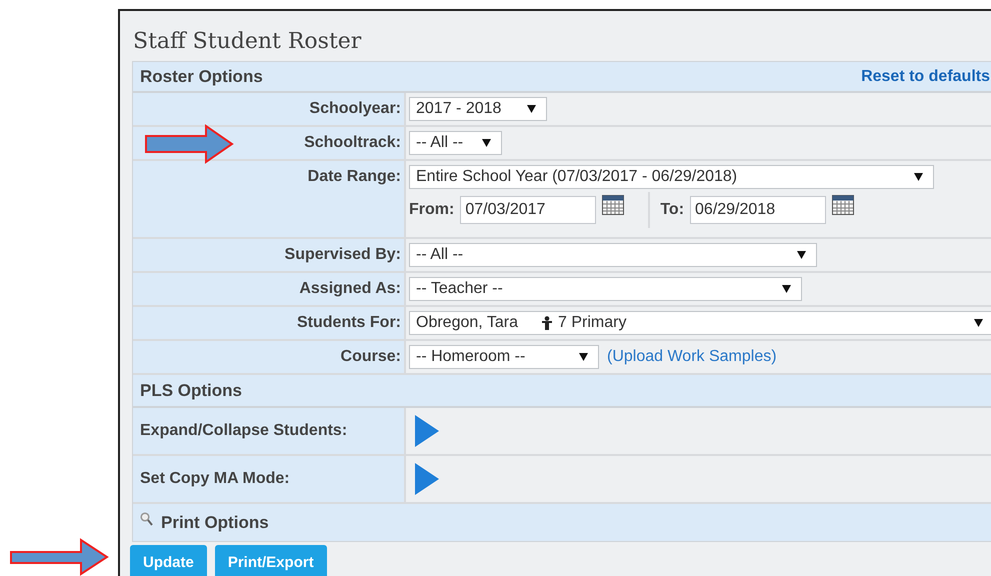 This screenshot has width=991, height=576. What do you see at coordinates (547, 323) in the screenshot?
I see `person-icon` at bounding box center [547, 323].